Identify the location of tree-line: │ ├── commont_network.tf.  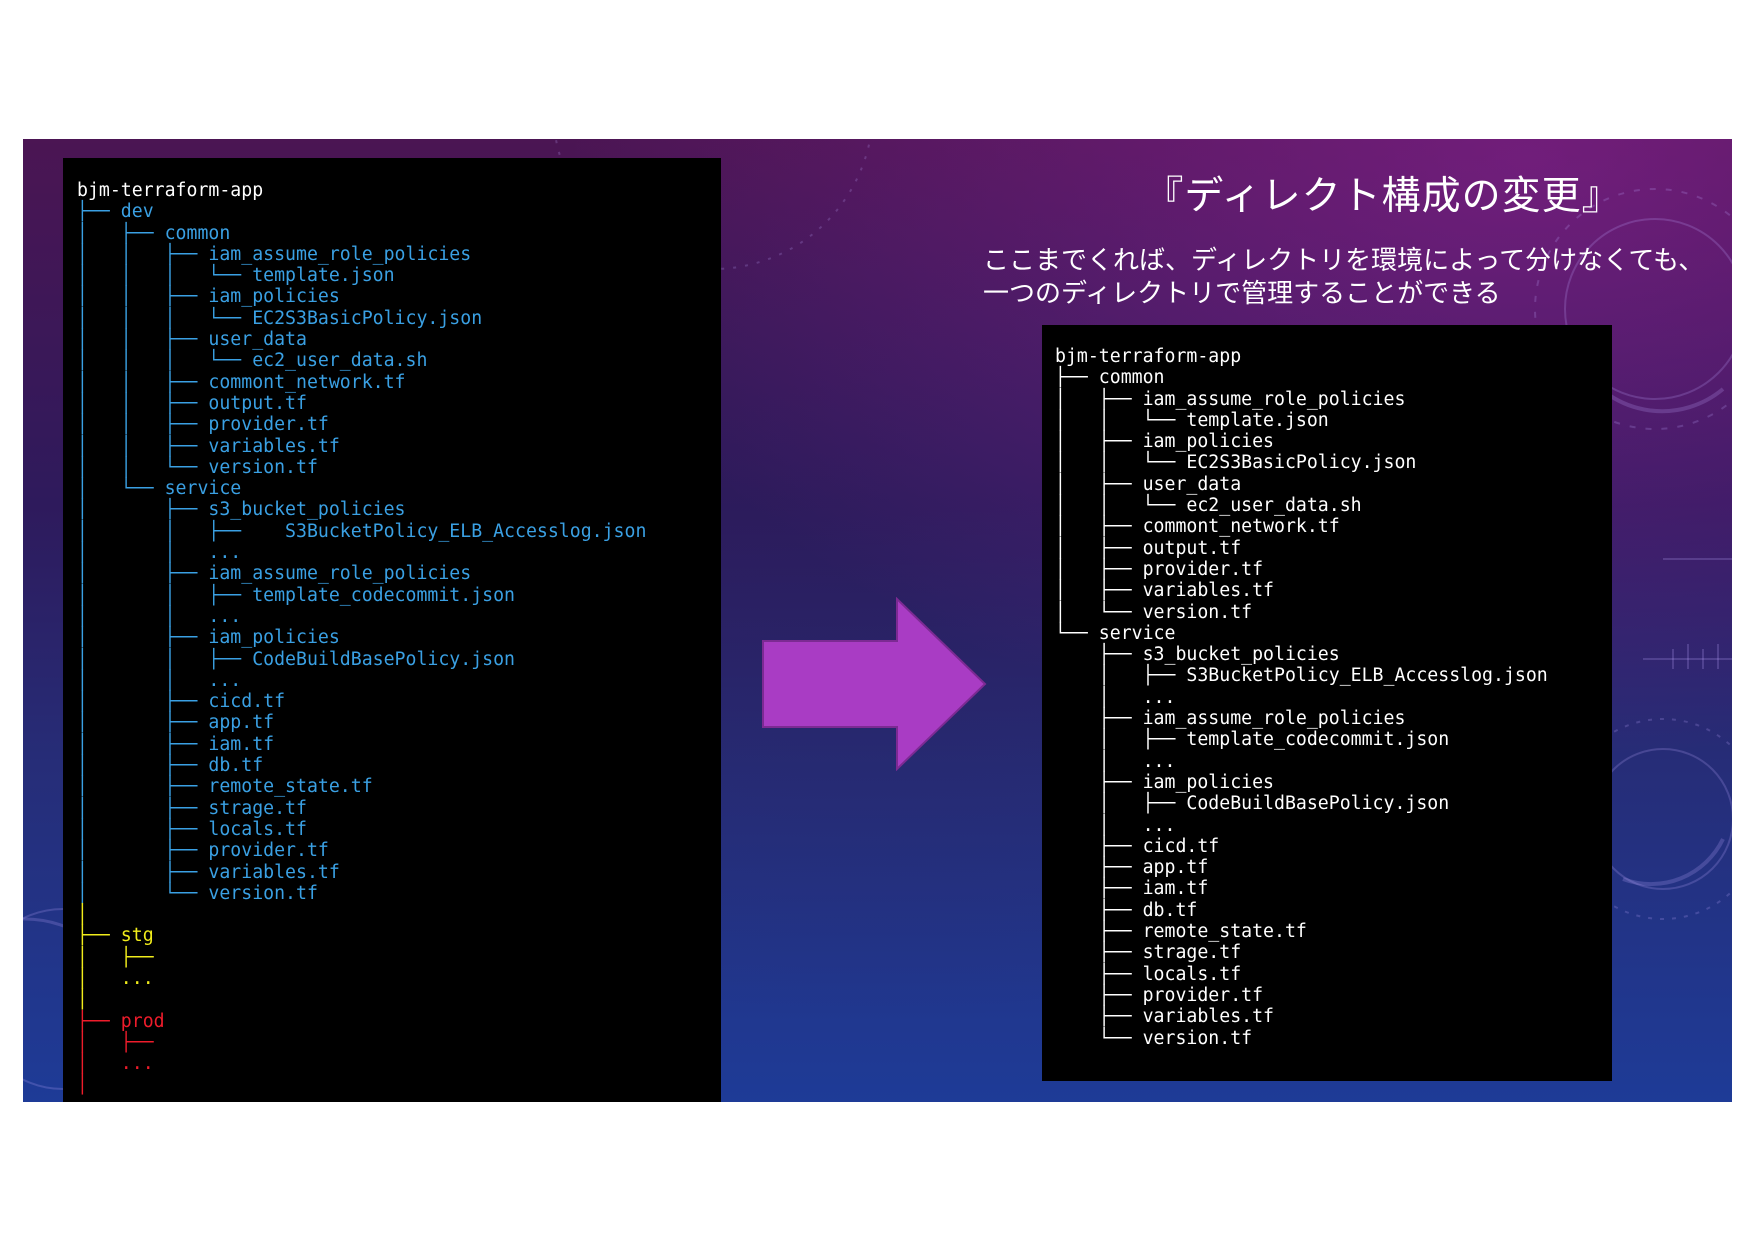
(1197, 527).